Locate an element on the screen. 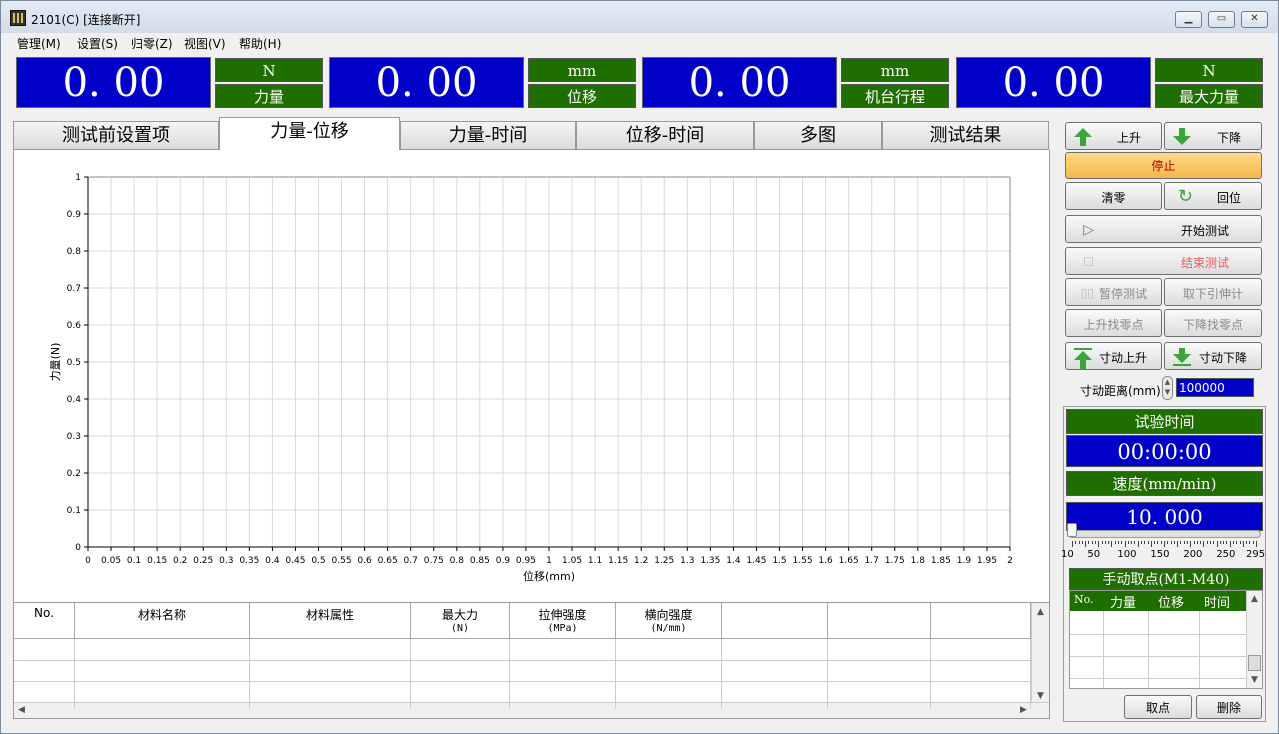  menu-zero: 归零(Z) is located at coordinates (152, 43).